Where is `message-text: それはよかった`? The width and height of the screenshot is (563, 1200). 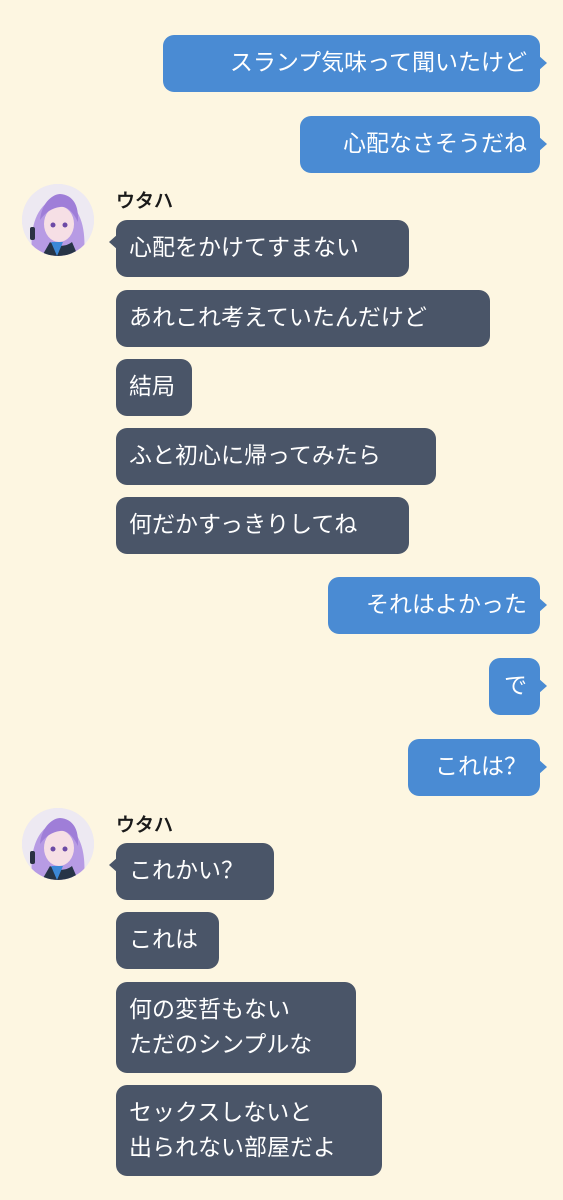
message-text: それはよかった is located at coordinates (446, 605).